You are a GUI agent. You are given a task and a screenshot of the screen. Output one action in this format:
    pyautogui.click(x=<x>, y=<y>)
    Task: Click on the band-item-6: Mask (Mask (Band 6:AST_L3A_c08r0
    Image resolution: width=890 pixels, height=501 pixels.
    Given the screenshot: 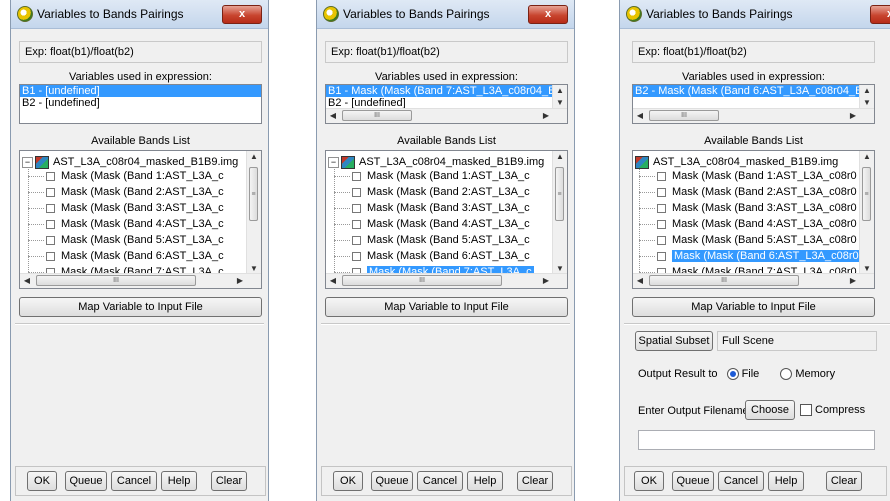 What is the action you would take?
    pyautogui.click(x=750, y=256)
    